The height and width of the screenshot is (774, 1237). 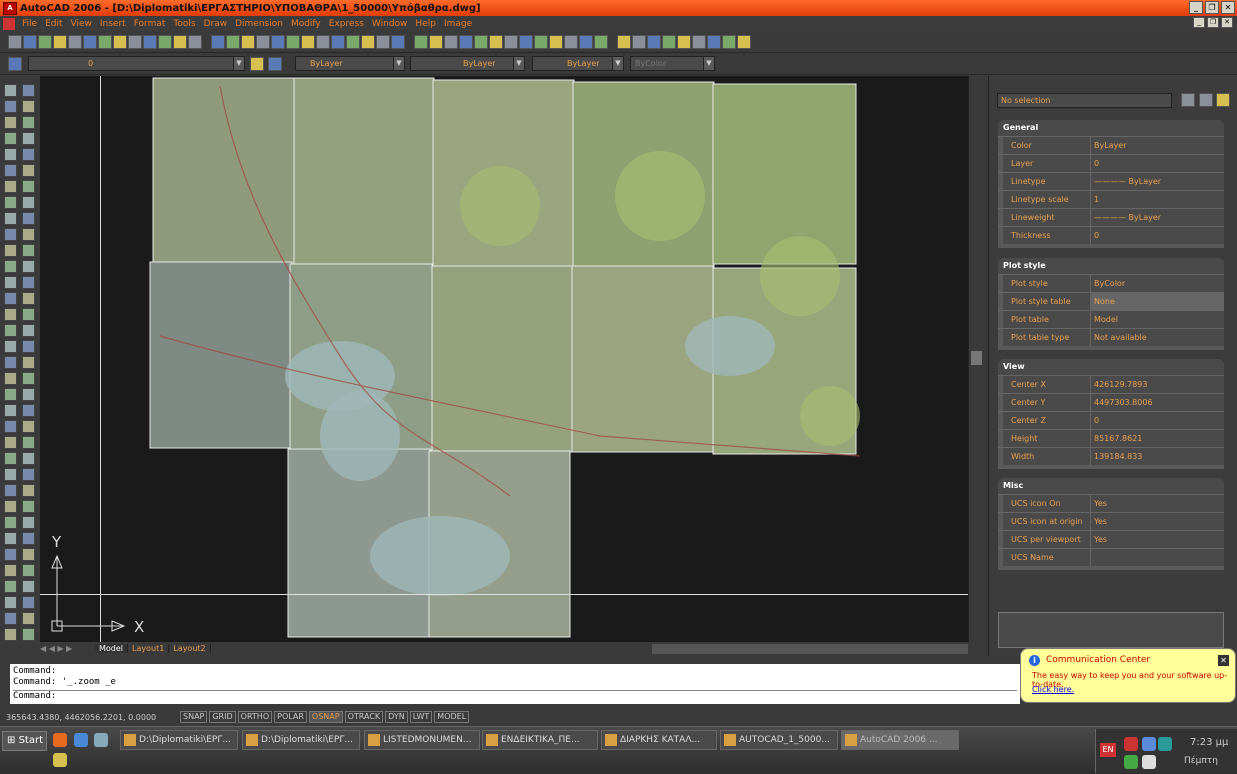 What do you see at coordinates (150, 24) in the screenshot?
I see `menu-format: Format` at bounding box center [150, 24].